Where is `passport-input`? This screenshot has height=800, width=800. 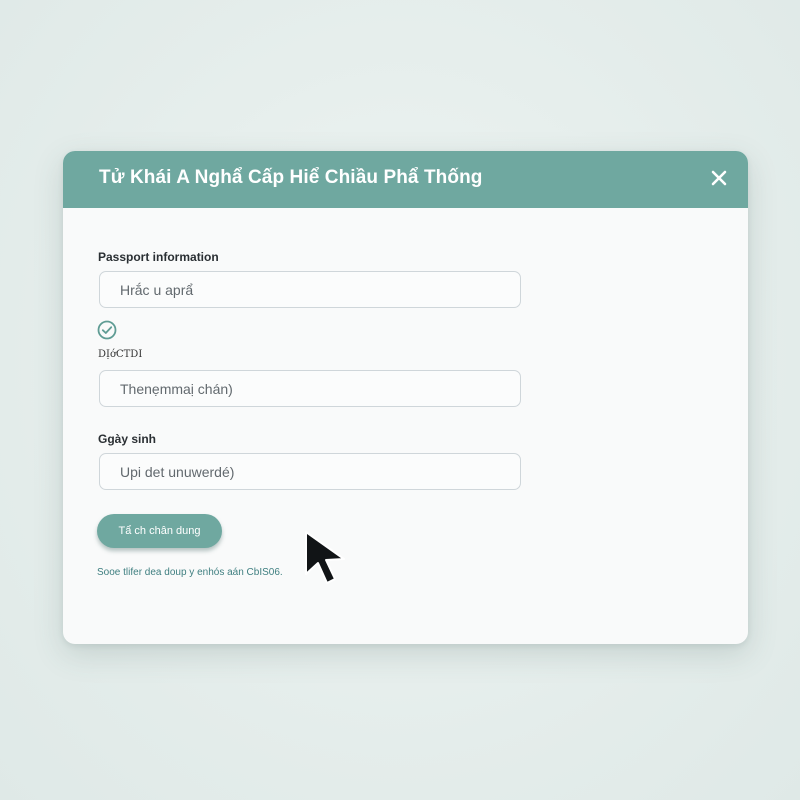
passport-input is located at coordinates (310, 289).